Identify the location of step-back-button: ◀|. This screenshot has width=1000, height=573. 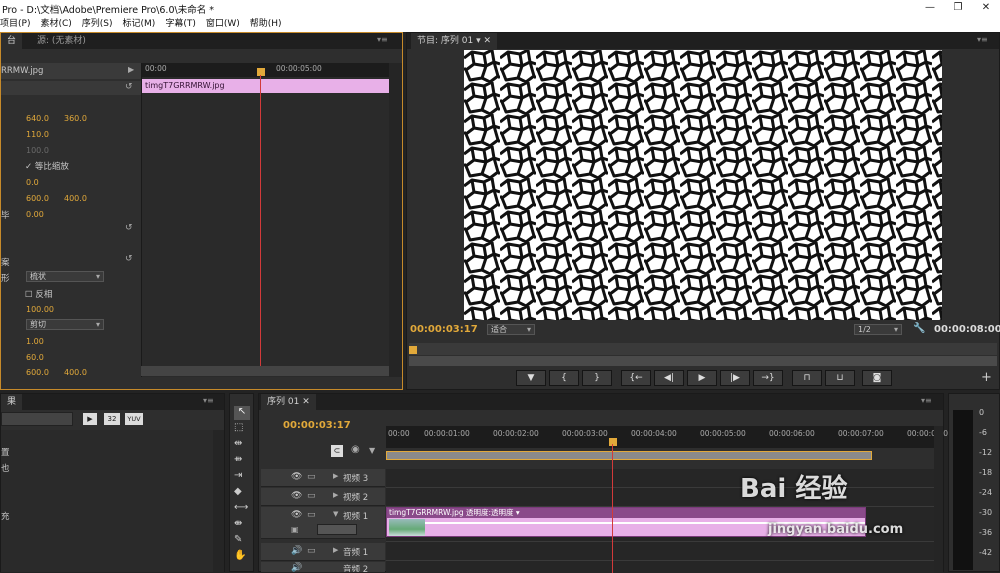
(669, 378).